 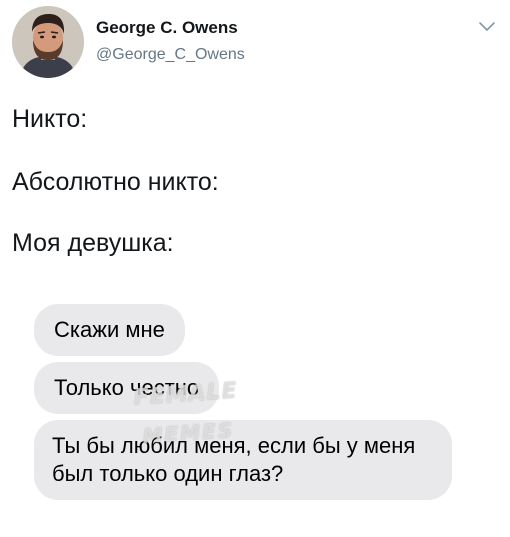 I want to click on avatar-photo, so click(x=48, y=42).